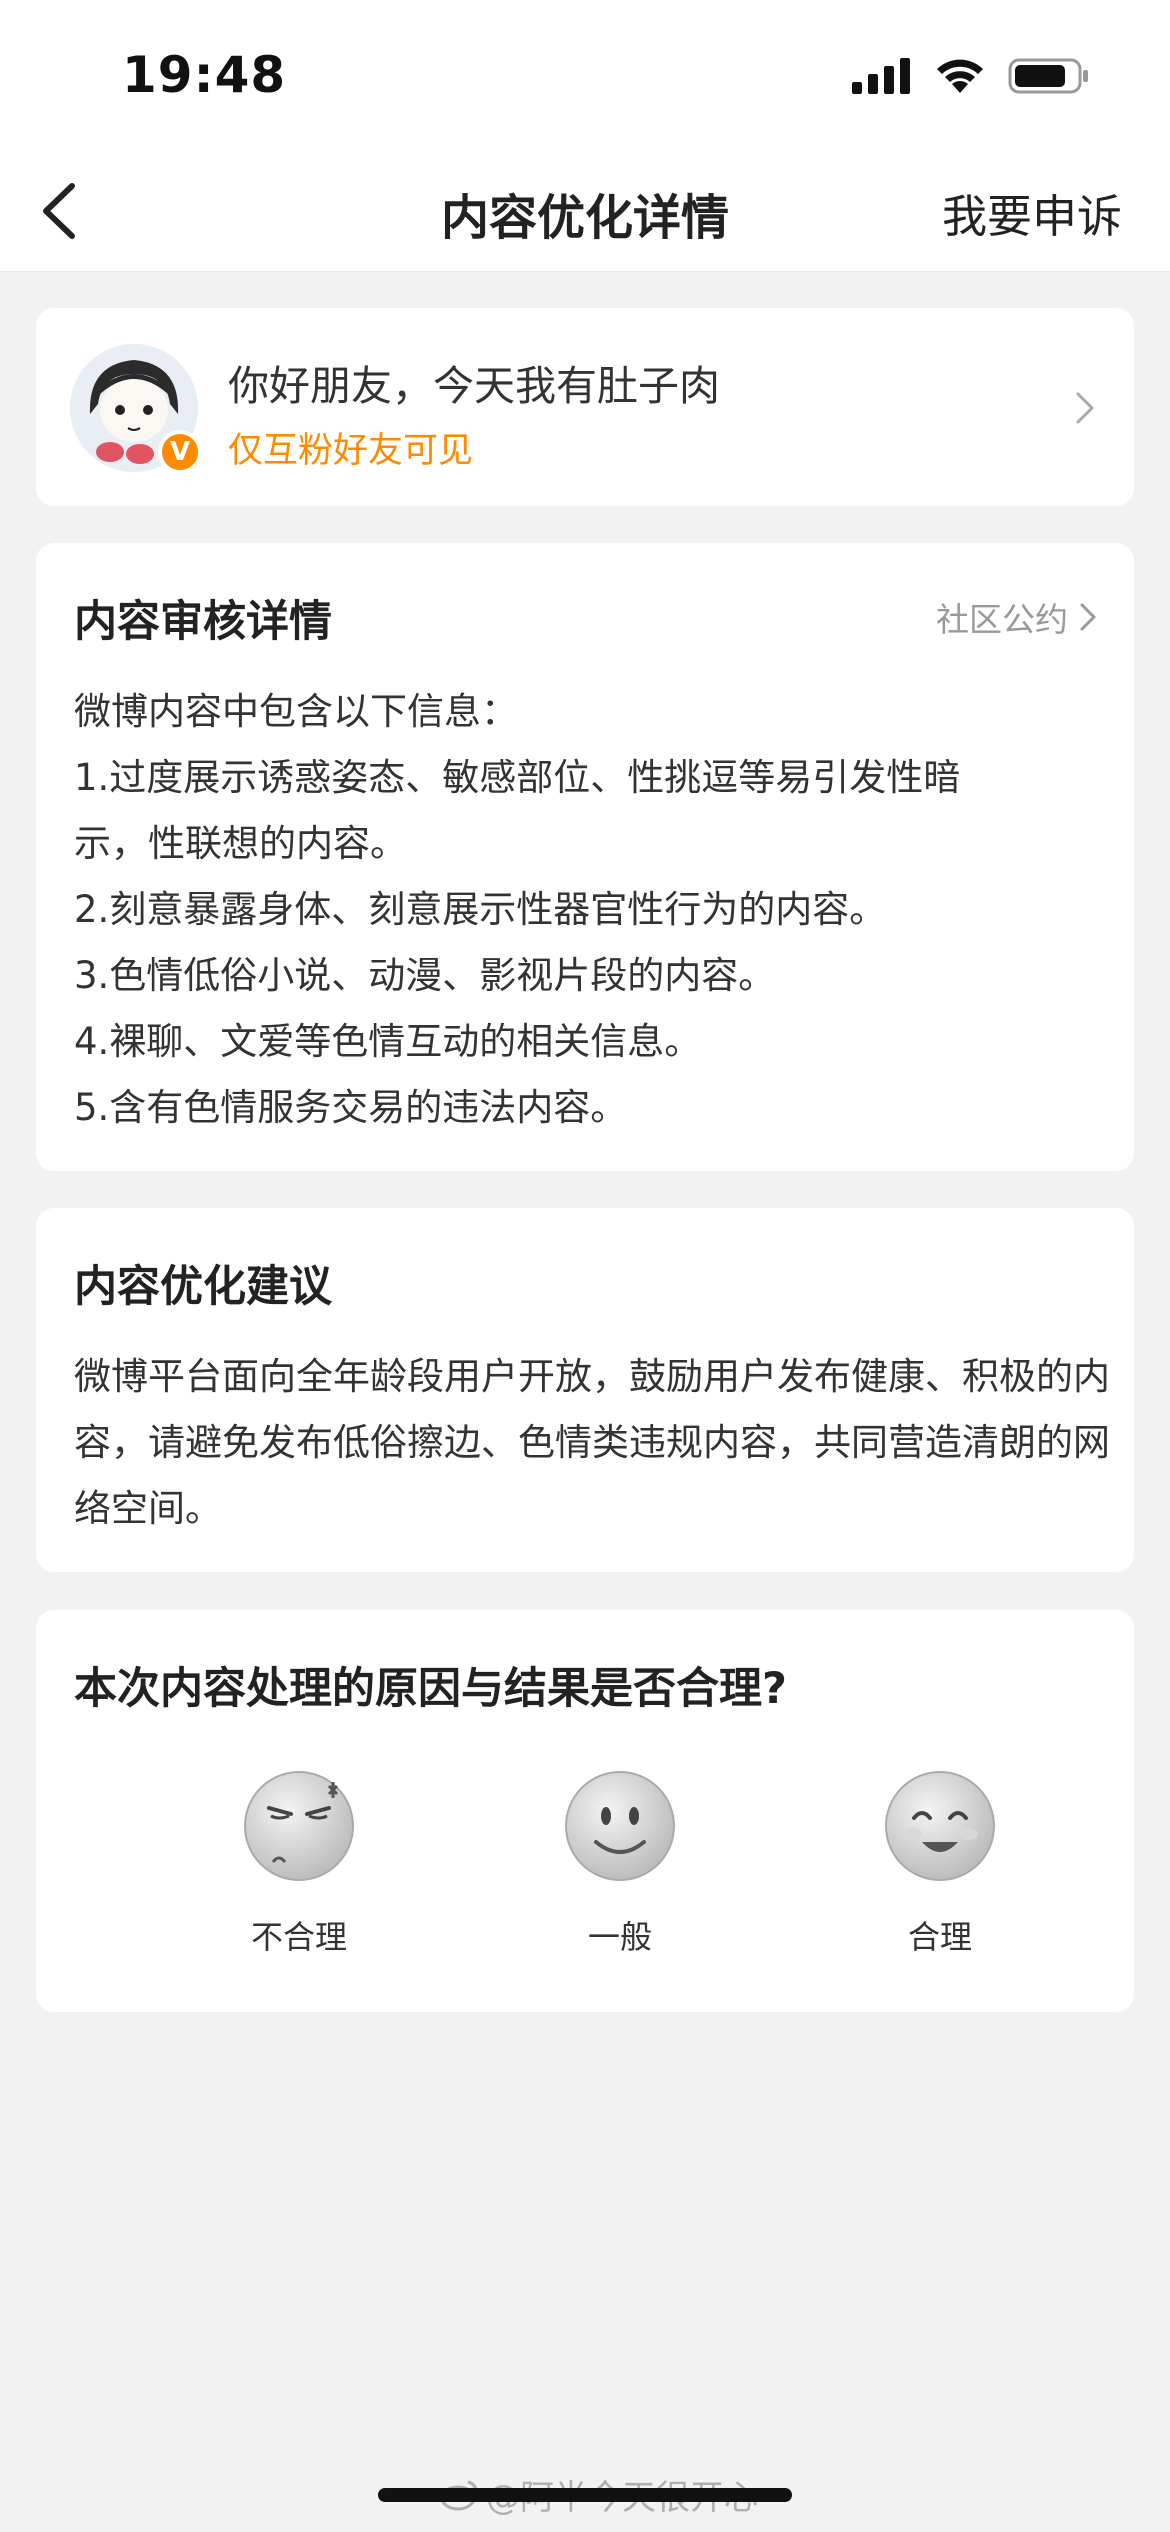 This screenshot has width=1170, height=2532. What do you see at coordinates (430, 1689) in the screenshot?
I see `feedback-question: 本次内容处理的原因与结果是否合理?` at bounding box center [430, 1689].